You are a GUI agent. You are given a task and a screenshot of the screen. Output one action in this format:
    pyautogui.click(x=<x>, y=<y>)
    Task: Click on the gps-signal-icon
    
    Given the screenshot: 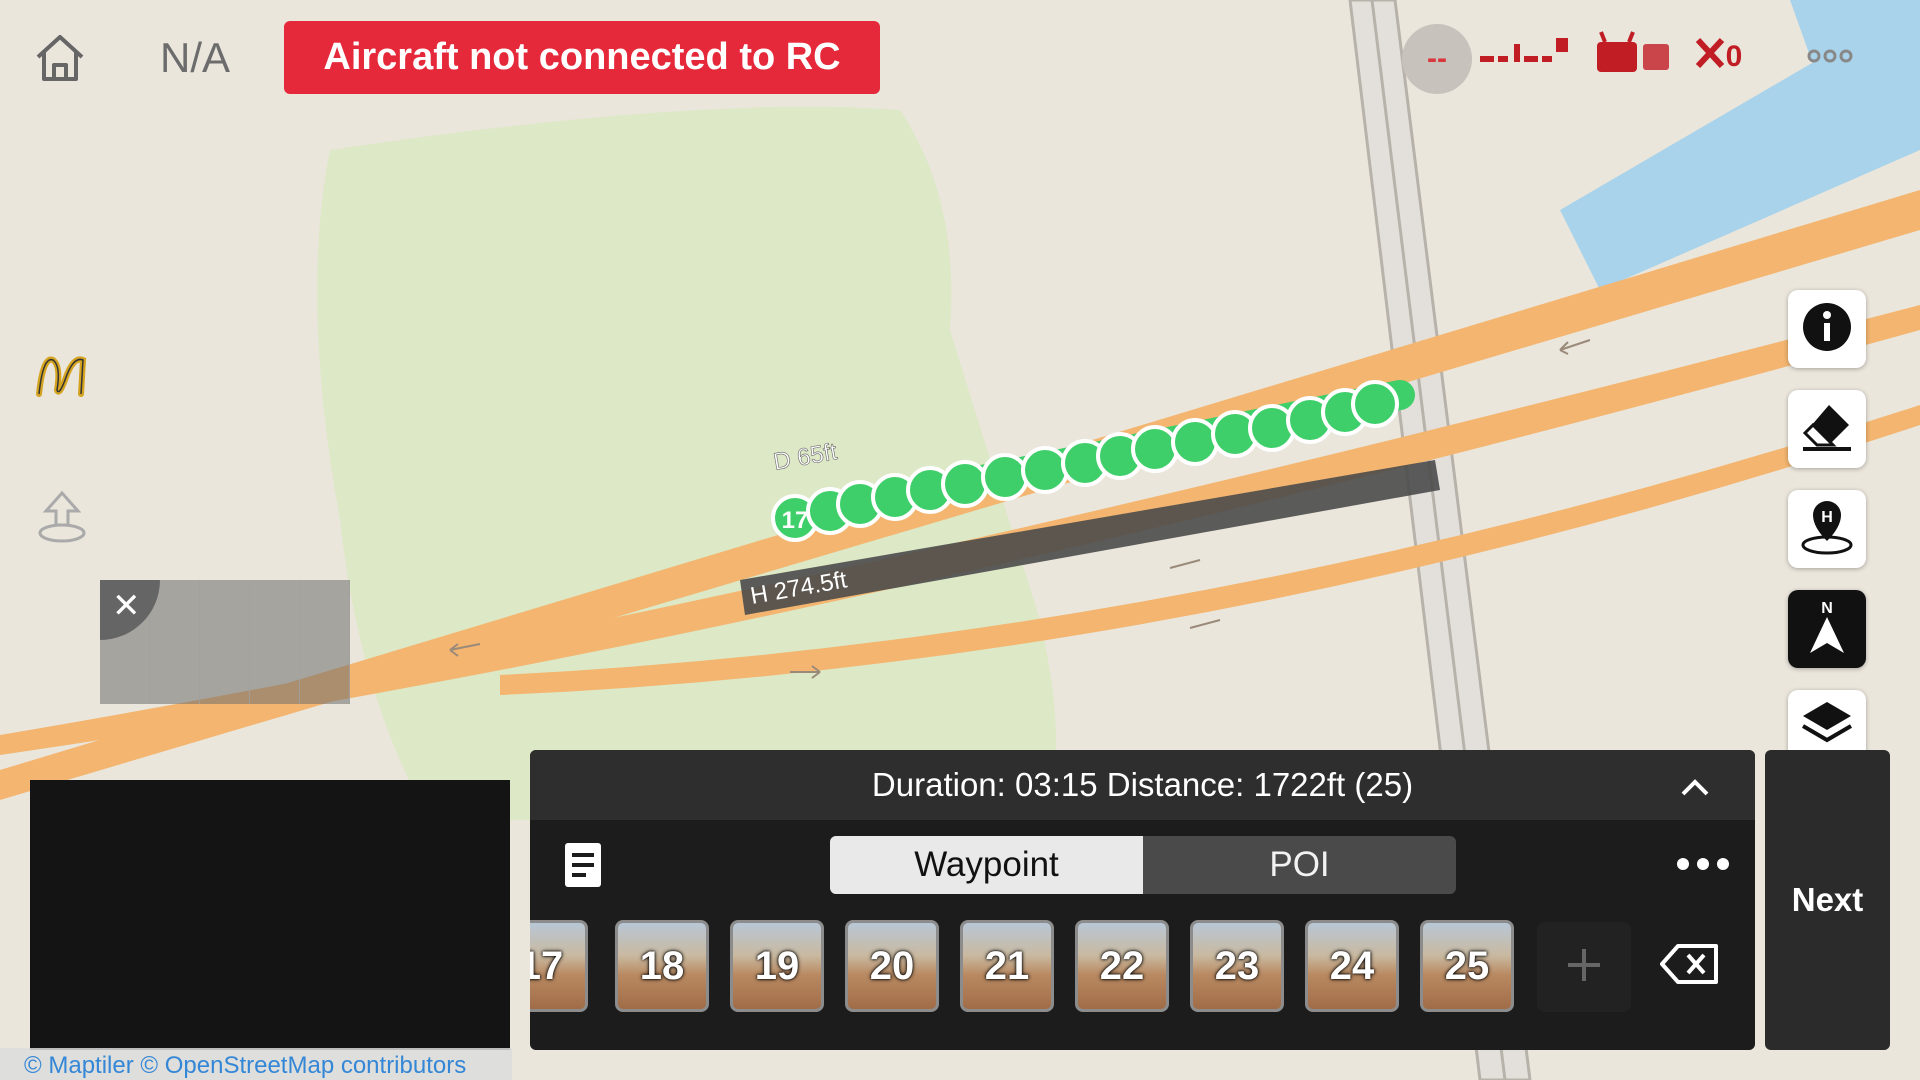 What is the action you would take?
    pyautogui.click(x=1524, y=54)
    